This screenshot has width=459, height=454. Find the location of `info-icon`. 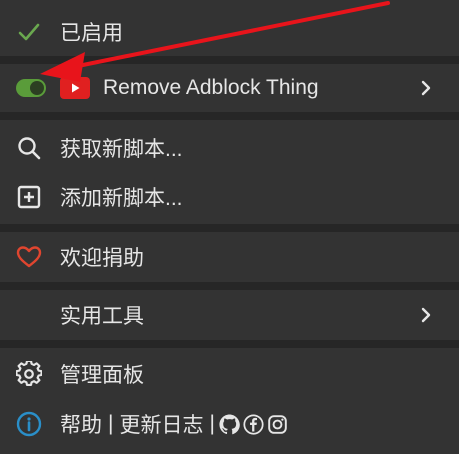

info-icon is located at coordinates (29, 424).